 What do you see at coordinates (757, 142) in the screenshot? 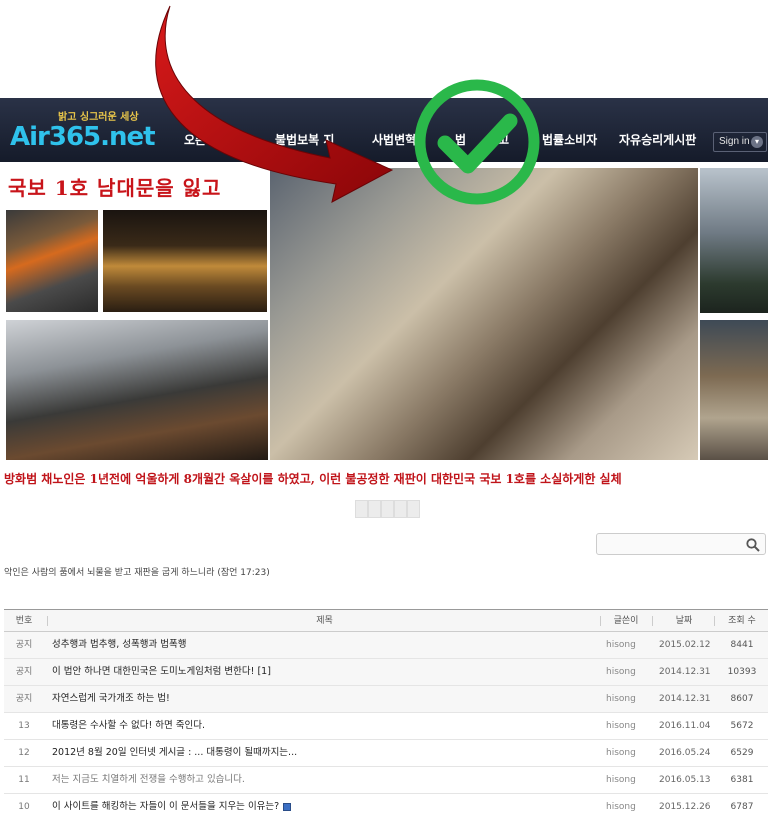
I see `chevron-down-icon: ▾` at bounding box center [757, 142].